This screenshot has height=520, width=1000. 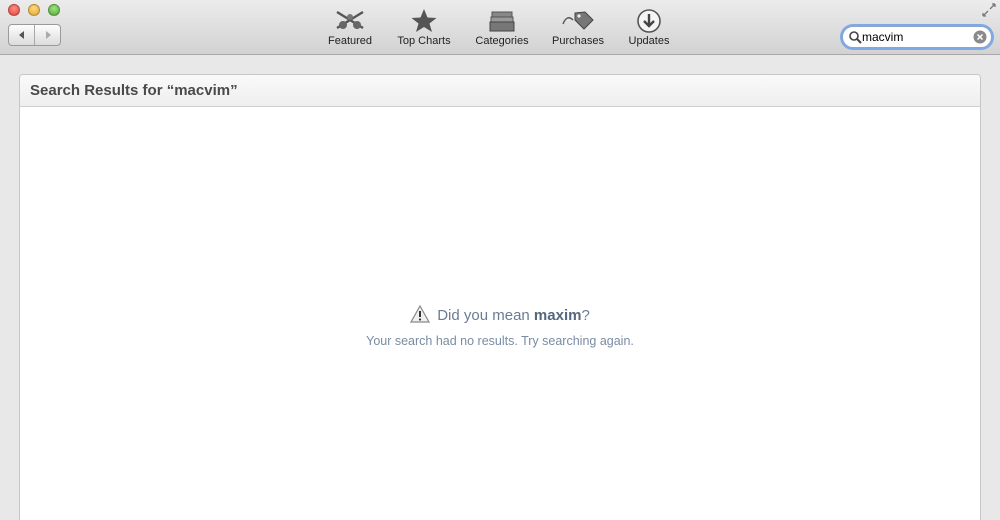 I want to click on featured-icon, so click(x=350, y=20).